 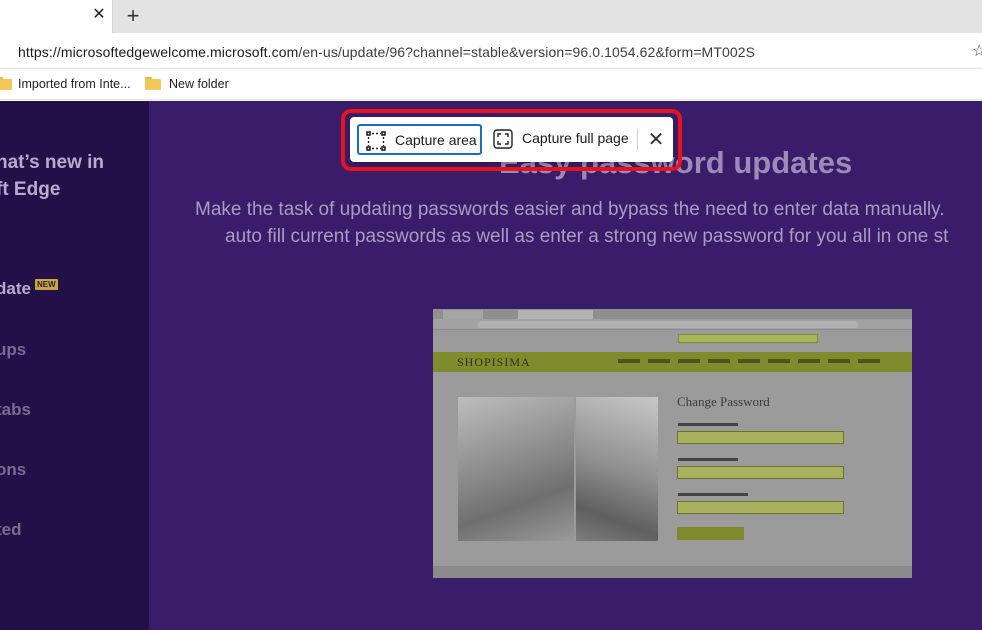 What do you see at coordinates (753, 361) in the screenshot?
I see `screenshot-nav-links` at bounding box center [753, 361].